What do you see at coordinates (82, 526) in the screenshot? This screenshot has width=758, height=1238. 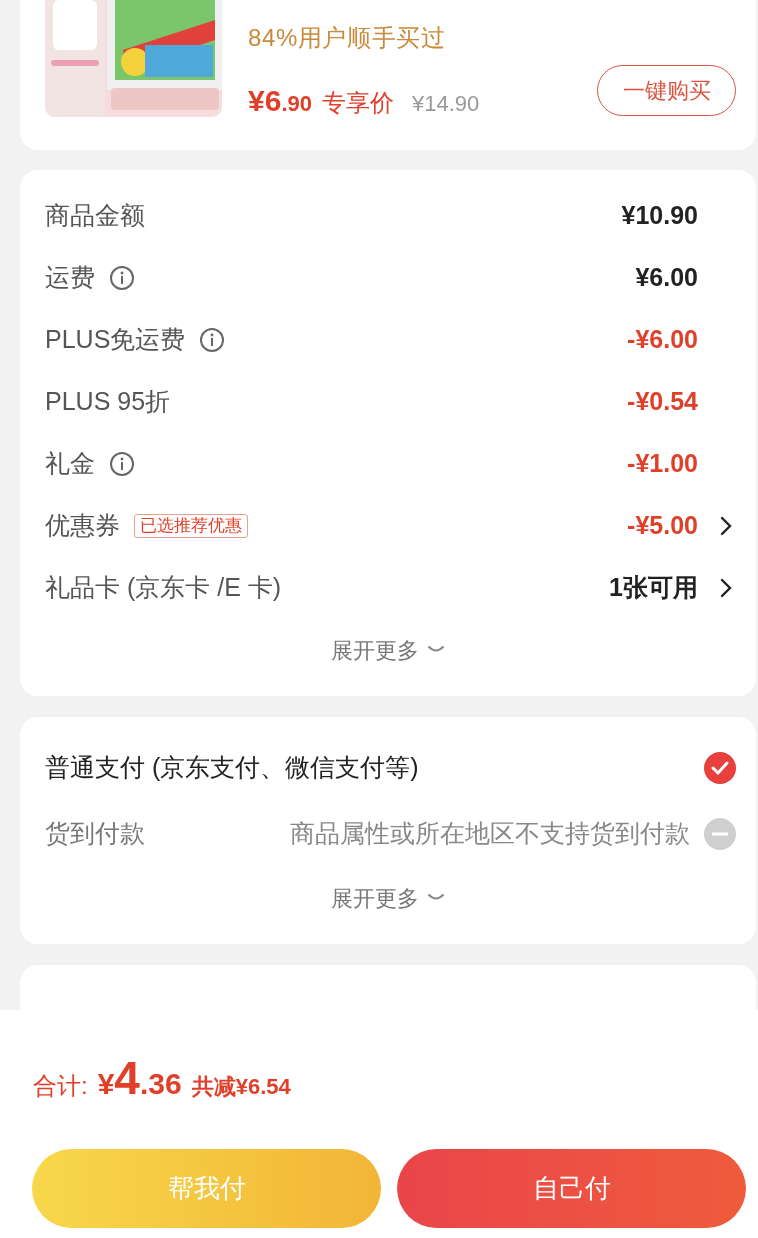 I see `row-label: 优惠券` at bounding box center [82, 526].